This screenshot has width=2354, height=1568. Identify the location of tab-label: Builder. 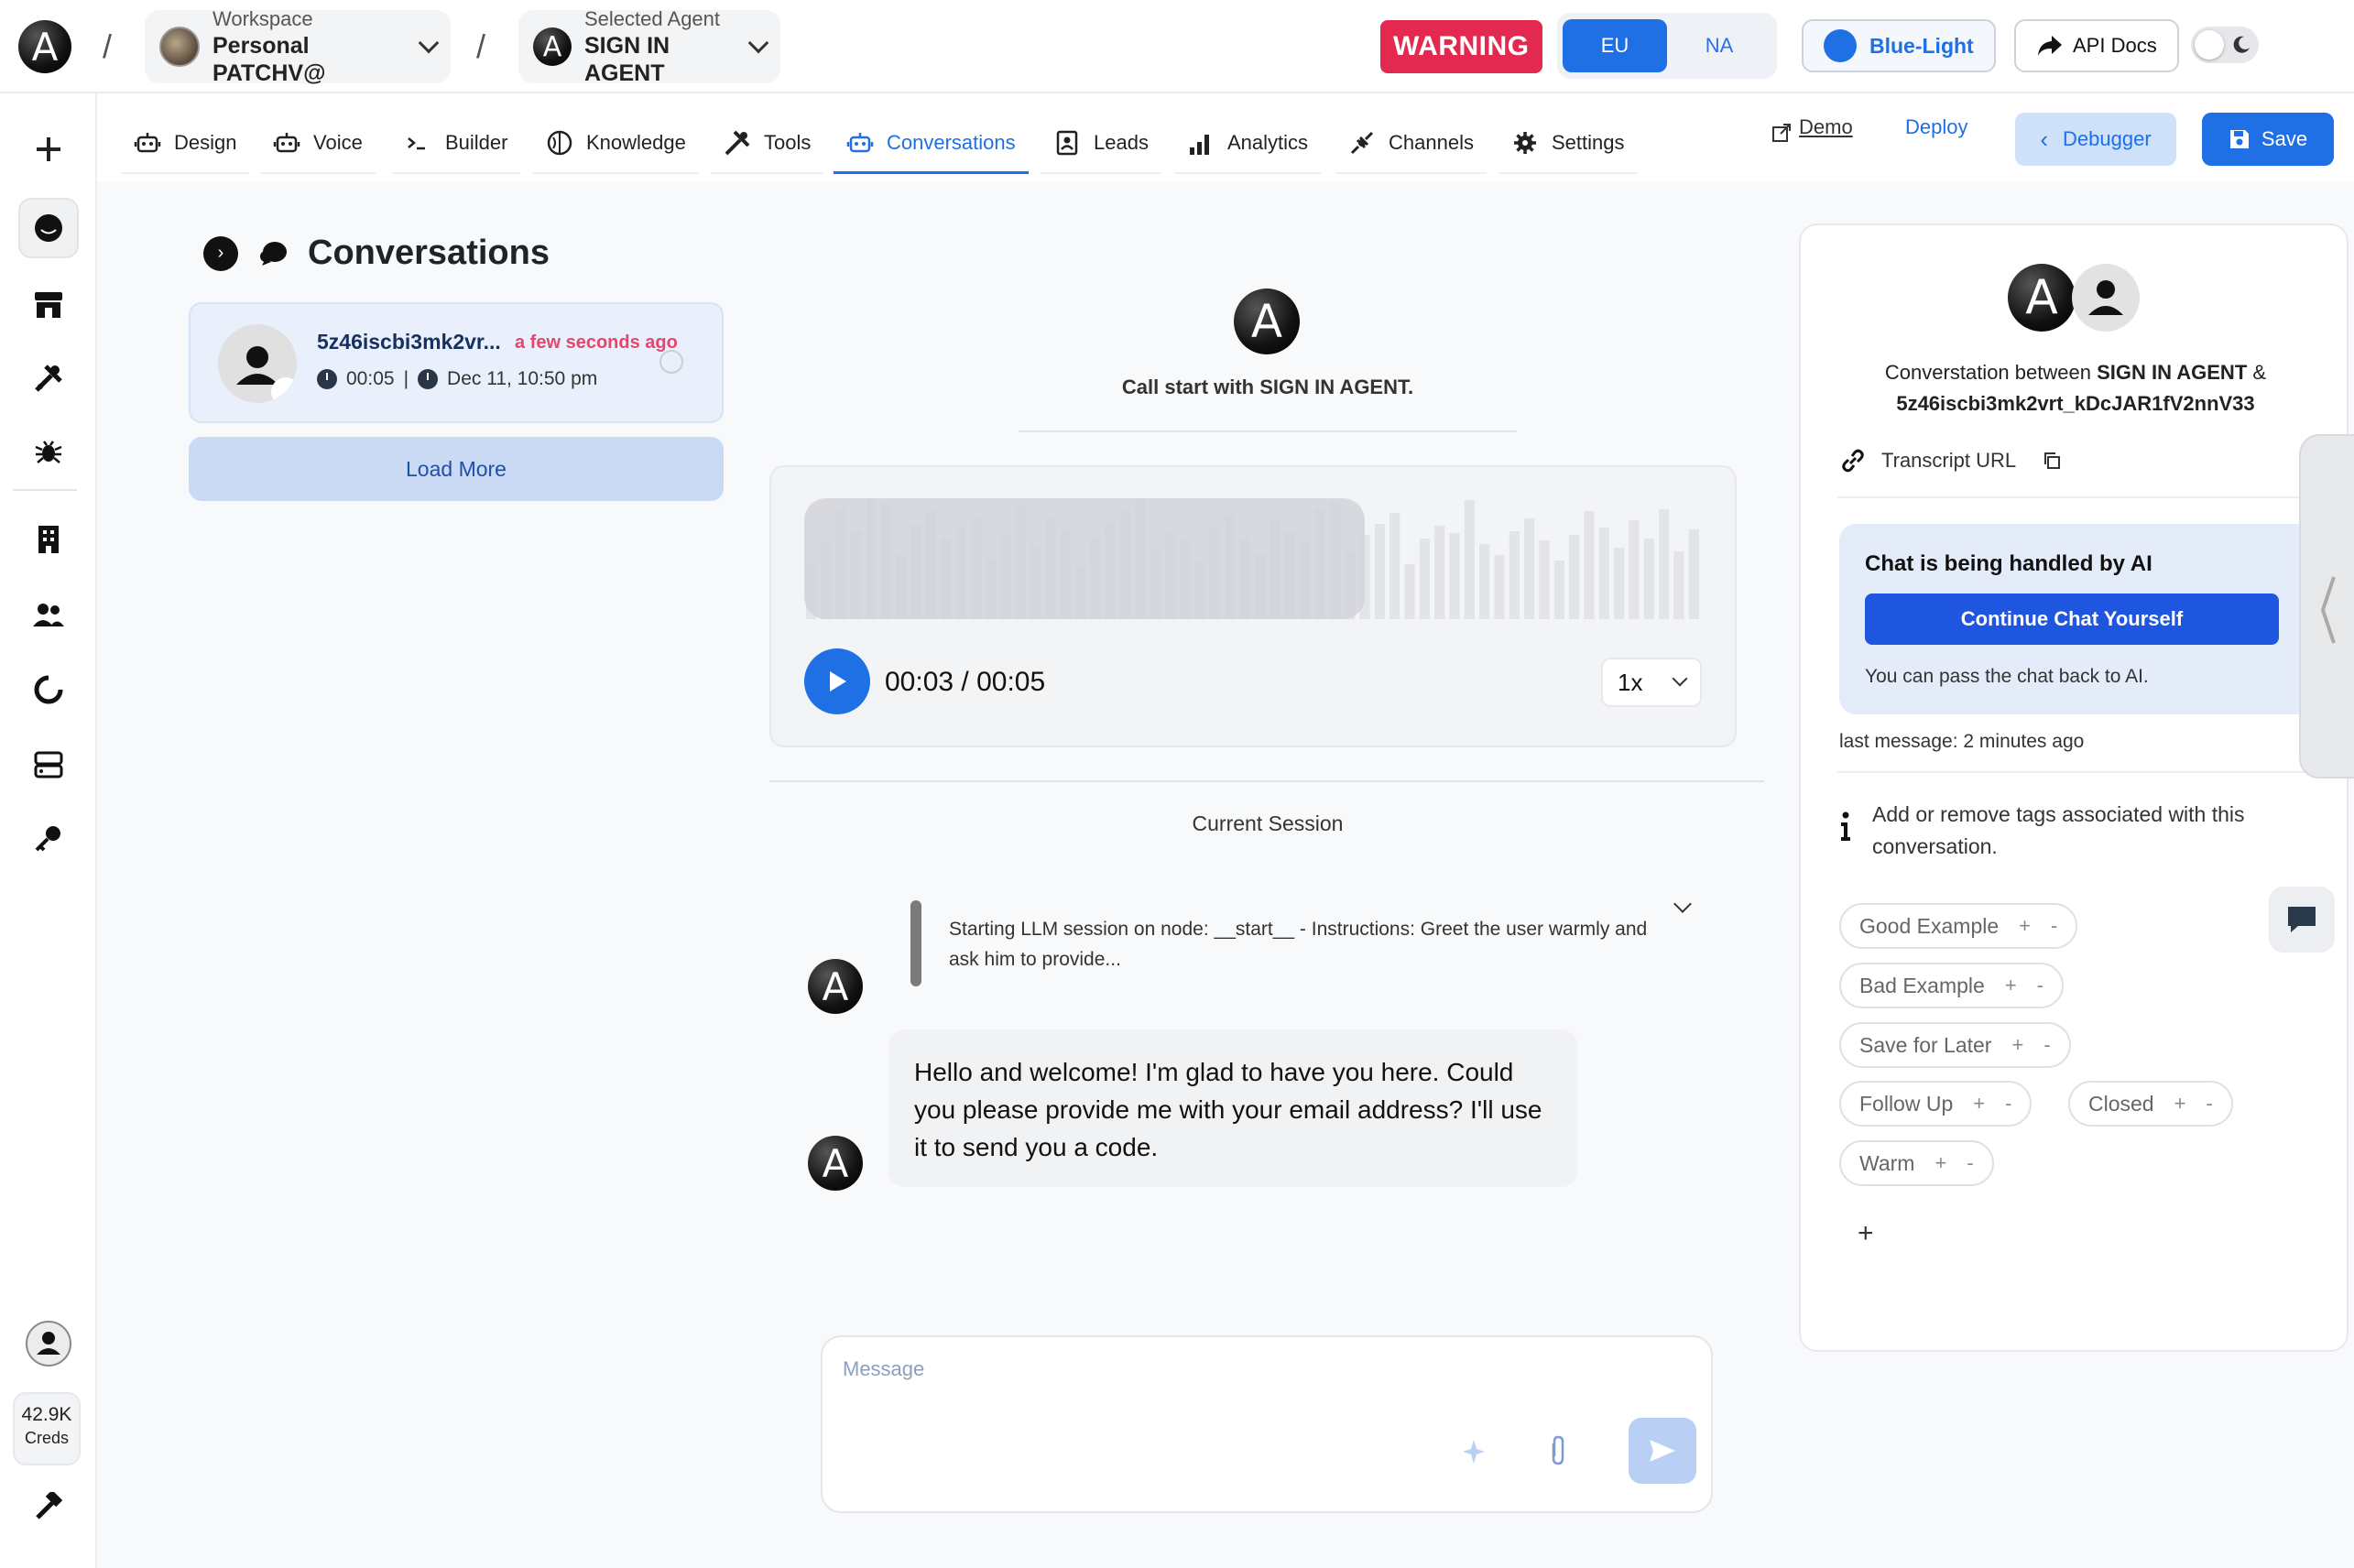
(476, 142).